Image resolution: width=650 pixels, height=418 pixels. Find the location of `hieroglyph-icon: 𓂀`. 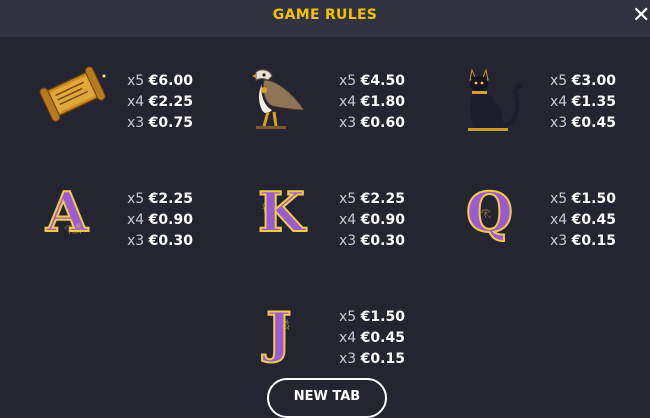

hieroglyph-icon: 𓂀 is located at coordinates (485, 214).